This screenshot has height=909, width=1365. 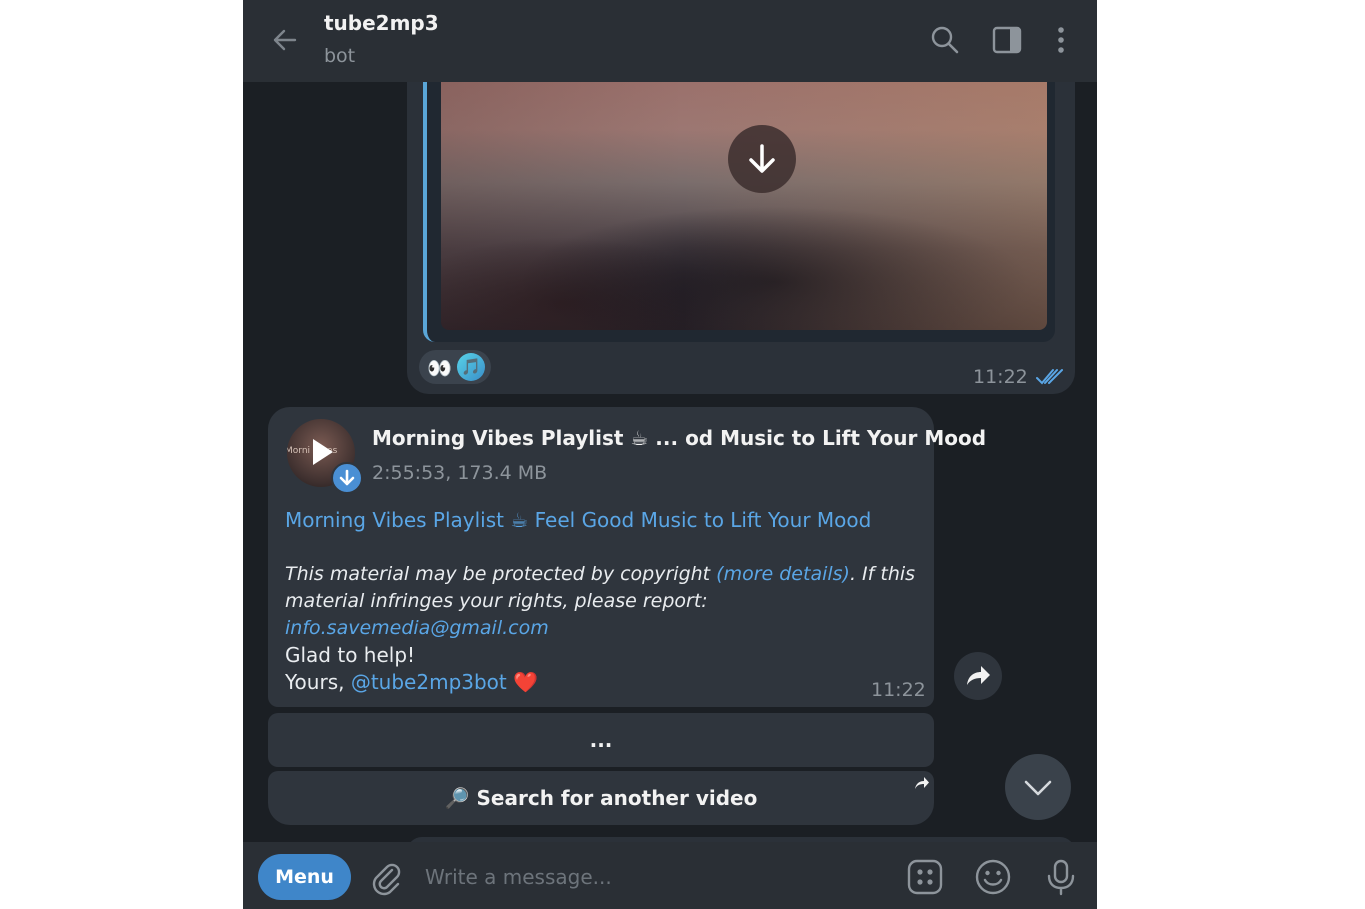 I want to click on chevron-down-icon, so click(x=1038, y=788).